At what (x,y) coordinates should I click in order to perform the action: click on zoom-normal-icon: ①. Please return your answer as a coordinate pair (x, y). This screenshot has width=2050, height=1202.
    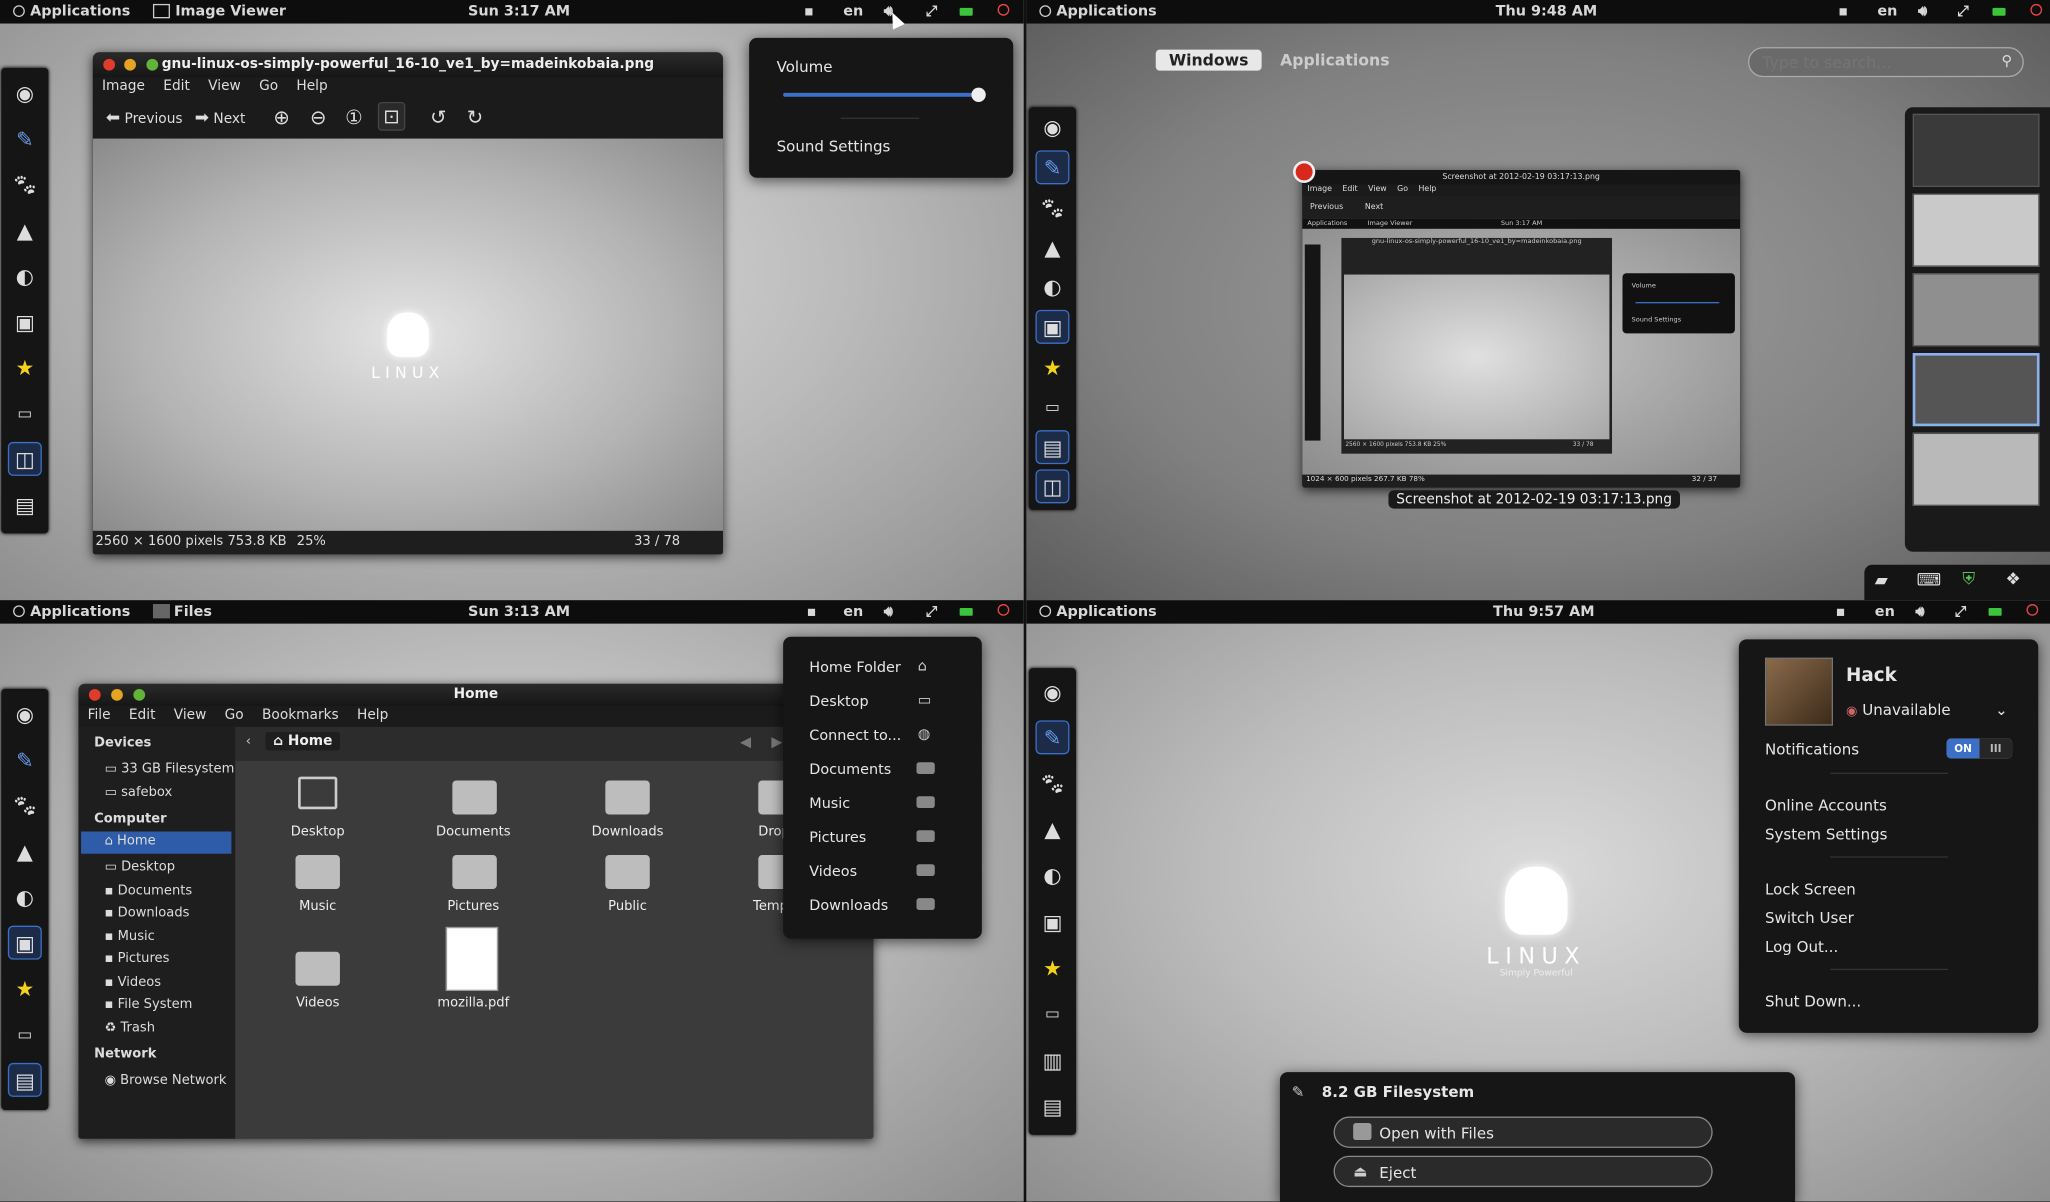
    Looking at the image, I should click on (354, 118).